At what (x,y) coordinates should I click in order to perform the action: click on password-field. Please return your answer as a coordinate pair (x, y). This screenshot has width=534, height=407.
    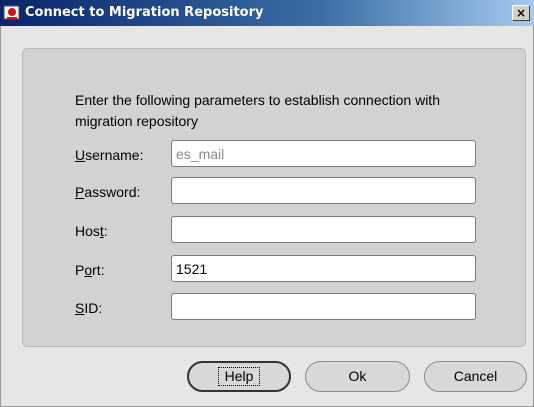
    Looking at the image, I should click on (323, 190).